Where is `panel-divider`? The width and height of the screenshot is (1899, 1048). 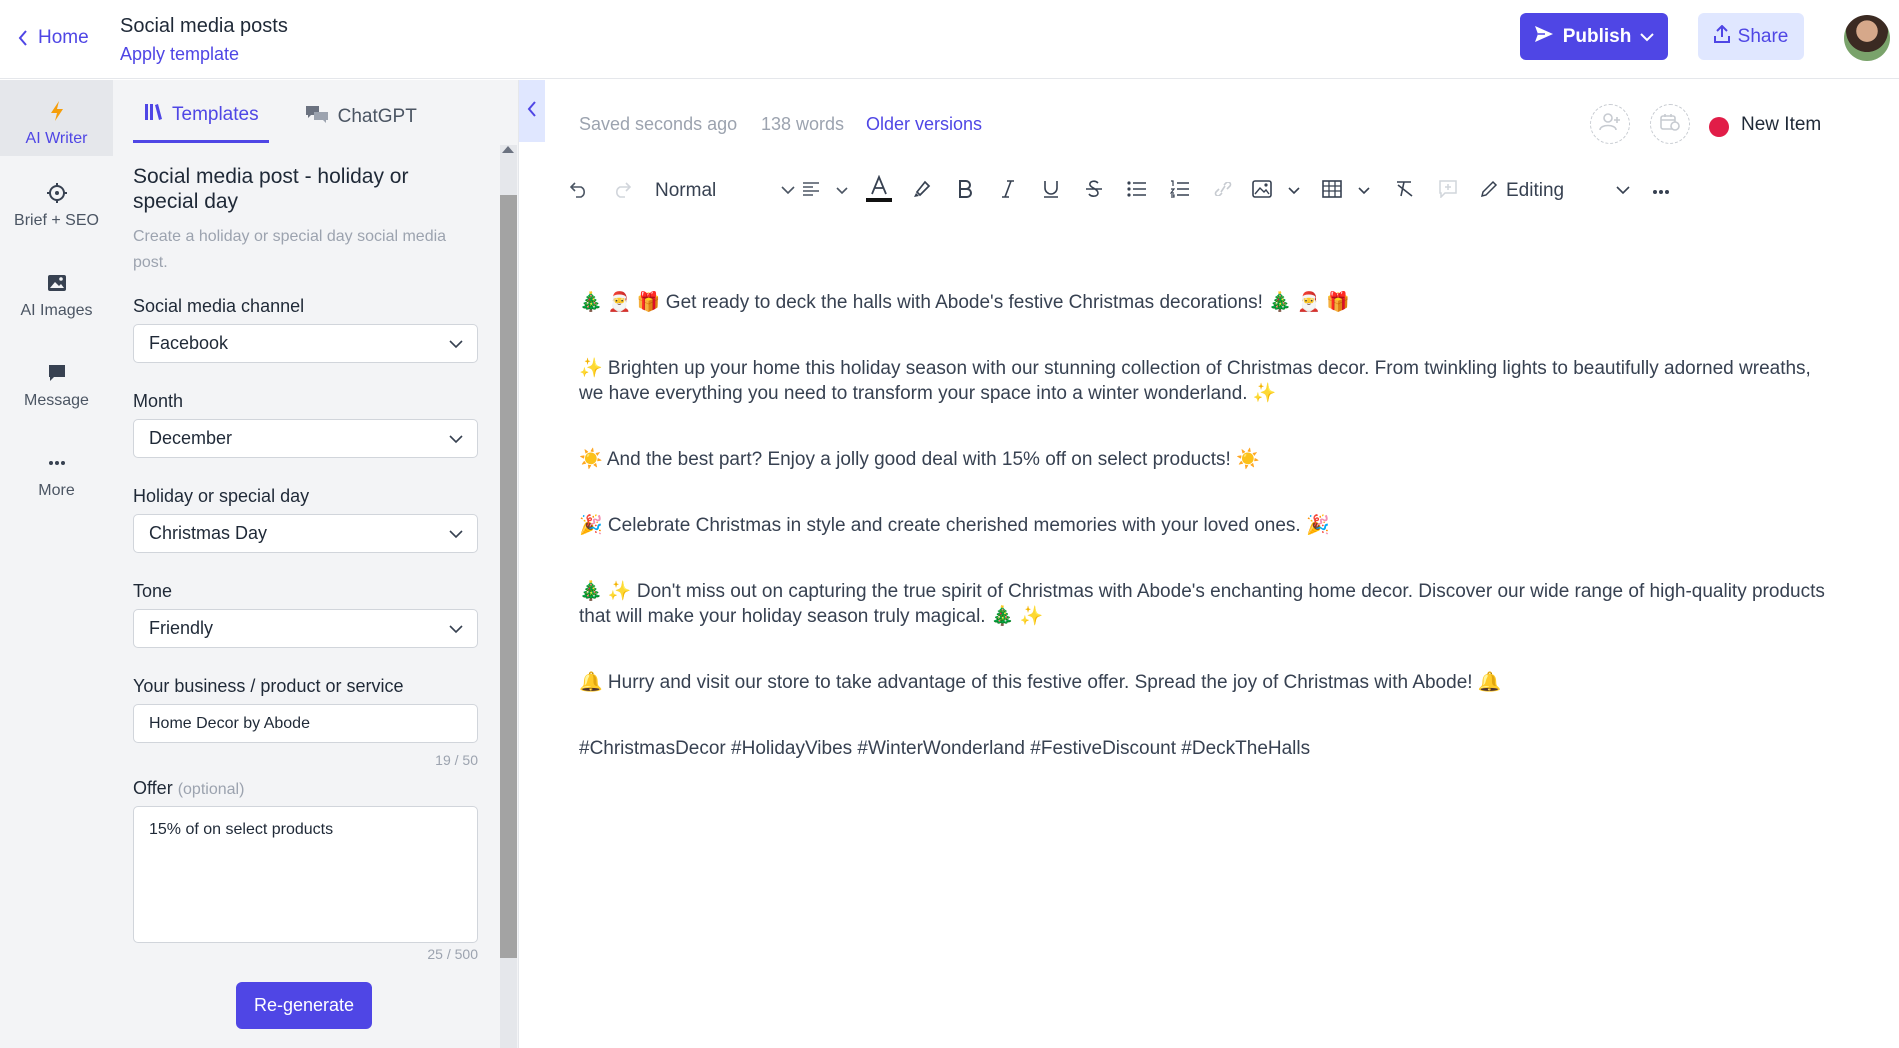 panel-divider is located at coordinates (518, 564).